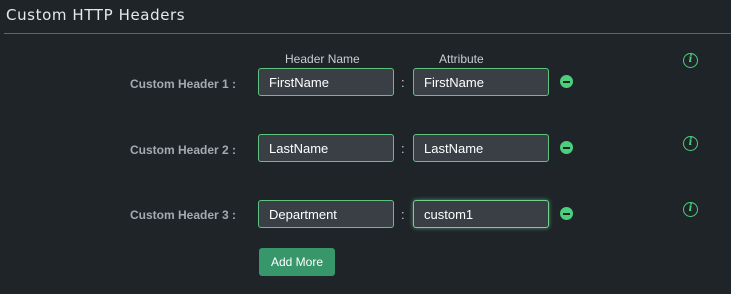 Image resolution: width=731 pixels, height=294 pixels. What do you see at coordinates (183, 150) in the screenshot?
I see `row-label-custom-header-2: Custom Header 2 :` at bounding box center [183, 150].